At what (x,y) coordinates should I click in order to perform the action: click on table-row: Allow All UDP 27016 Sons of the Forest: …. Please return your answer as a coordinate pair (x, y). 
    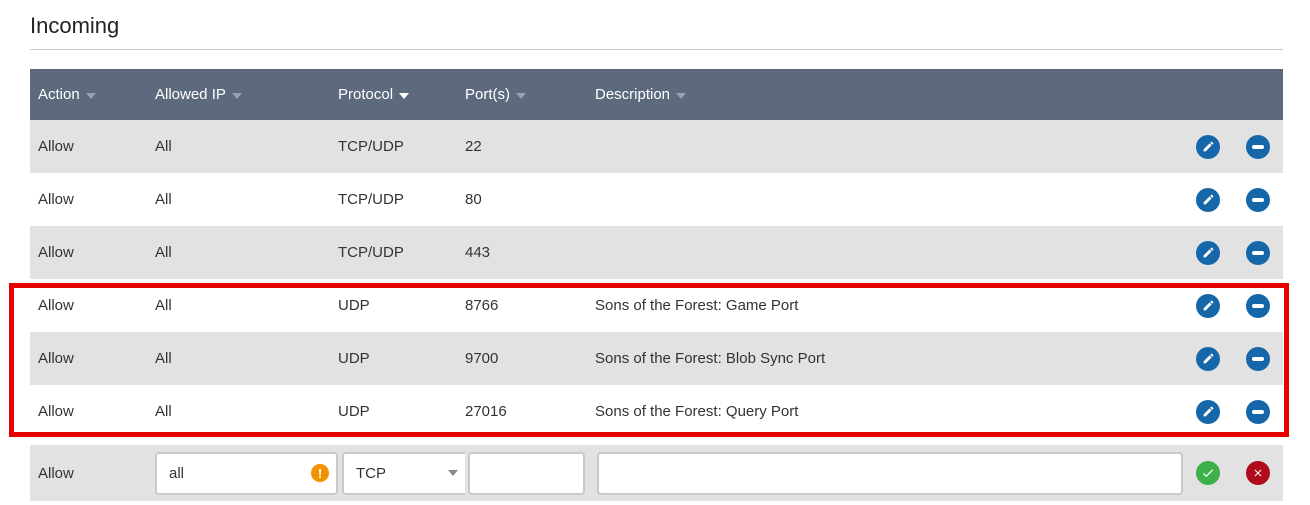
    Looking at the image, I should click on (656, 411).